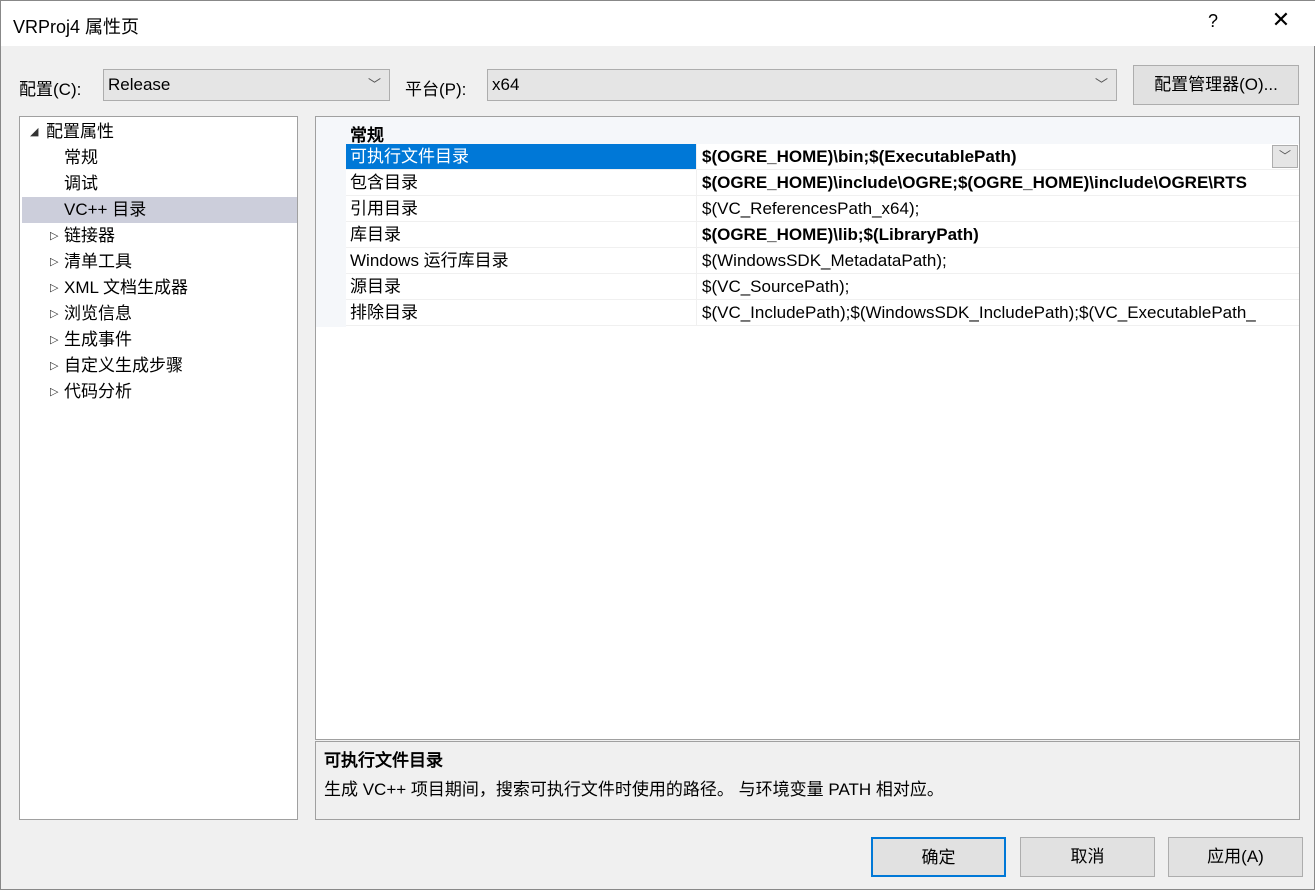 Image resolution: width=1315 pixels, height=890 pixels. What do you see at coordinates (521, 156) in the screenshot?
I see `property-name: 可执行文件目录` at bounding box center [521, 156].